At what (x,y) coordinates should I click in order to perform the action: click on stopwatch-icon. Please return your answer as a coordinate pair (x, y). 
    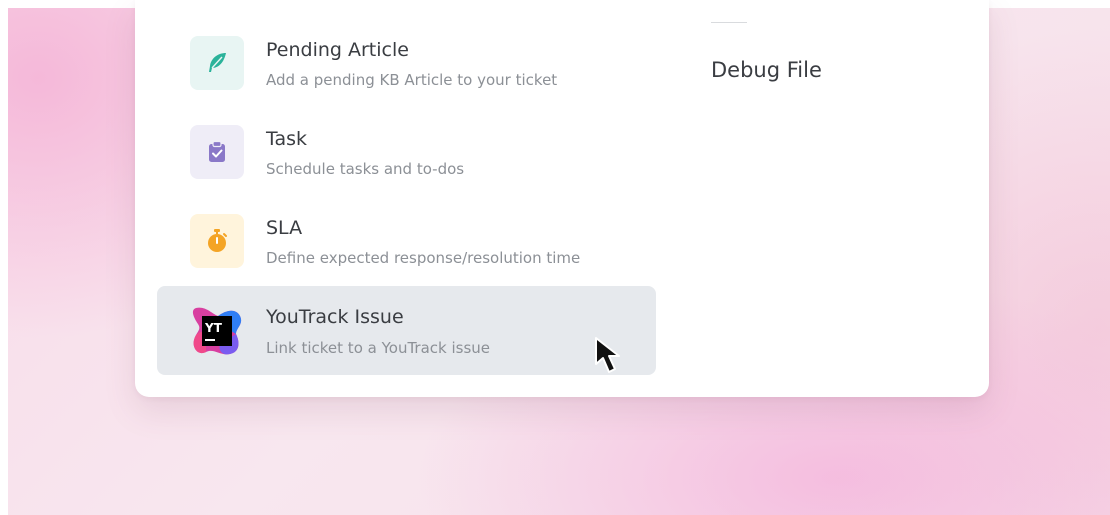
    Looking at the image, I should click on (217, 241).